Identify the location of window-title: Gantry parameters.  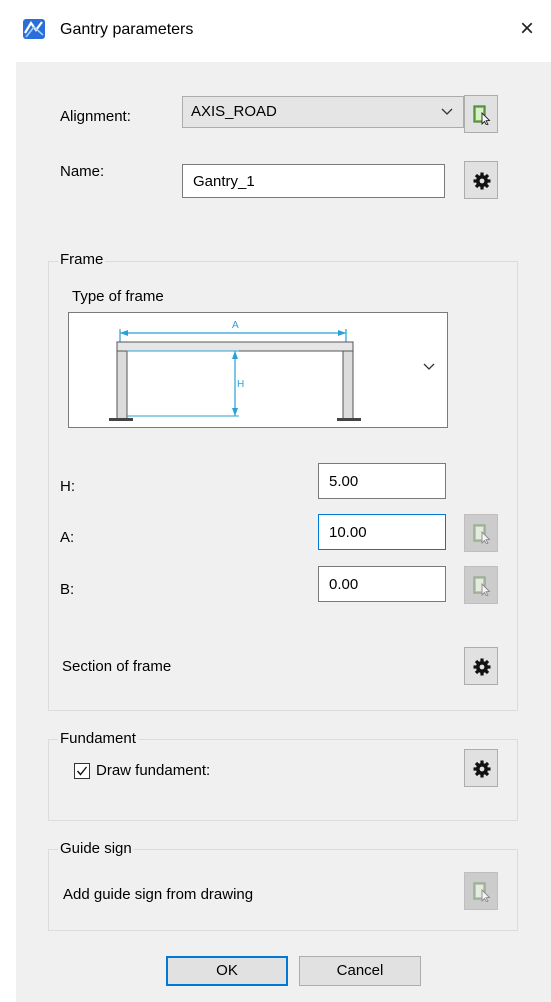
(127, 29).